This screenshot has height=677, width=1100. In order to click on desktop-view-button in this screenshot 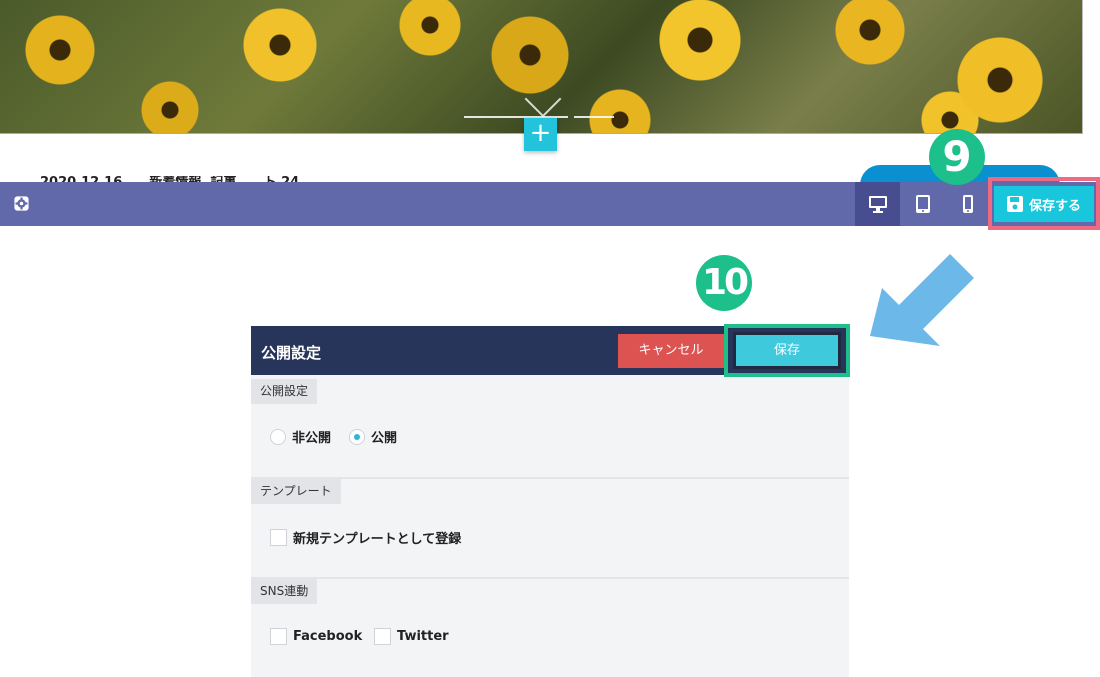, I will do `click(877, 204)`.